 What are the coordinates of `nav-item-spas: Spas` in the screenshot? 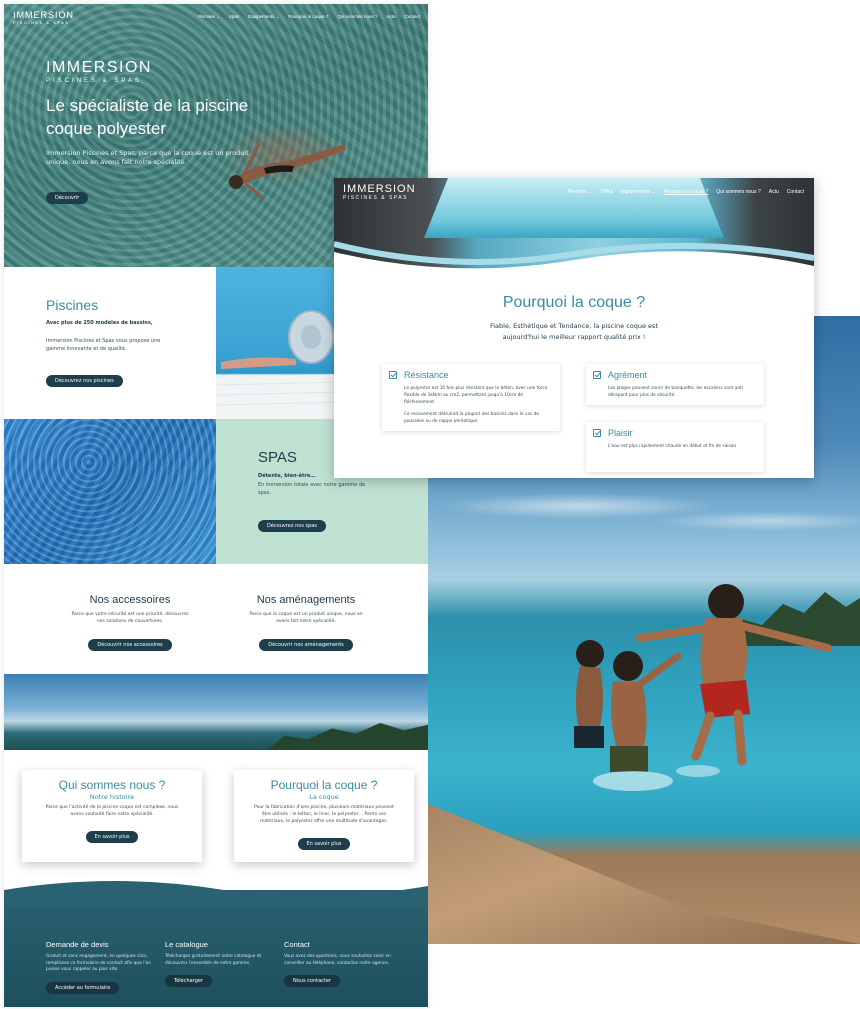 It's located at (234, 17).